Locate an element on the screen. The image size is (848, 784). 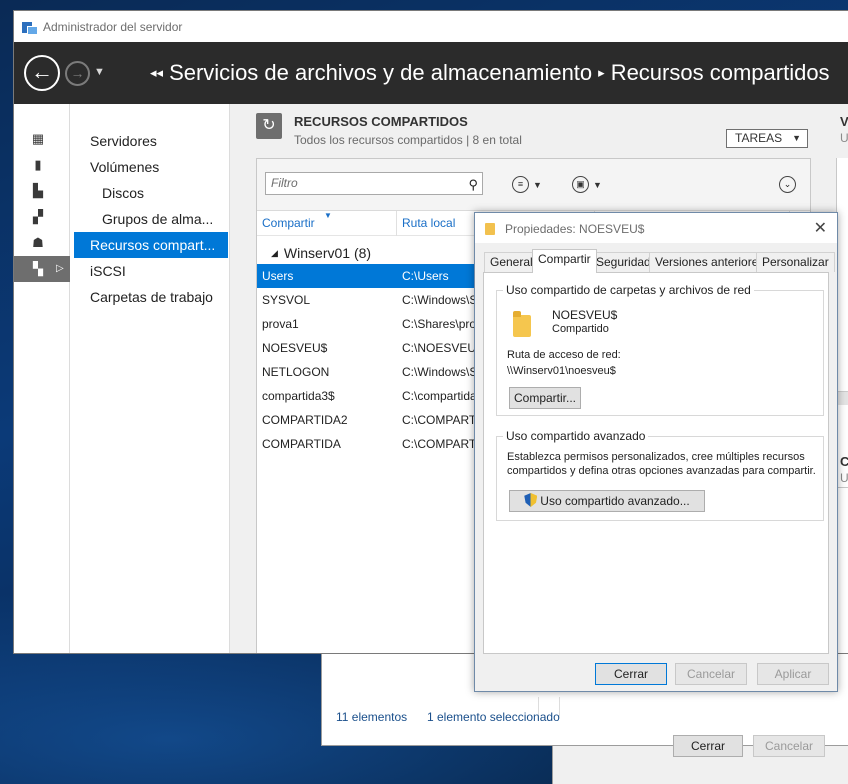
nav-item-volumes: Volúmenes is located at coordinates (151, 167).